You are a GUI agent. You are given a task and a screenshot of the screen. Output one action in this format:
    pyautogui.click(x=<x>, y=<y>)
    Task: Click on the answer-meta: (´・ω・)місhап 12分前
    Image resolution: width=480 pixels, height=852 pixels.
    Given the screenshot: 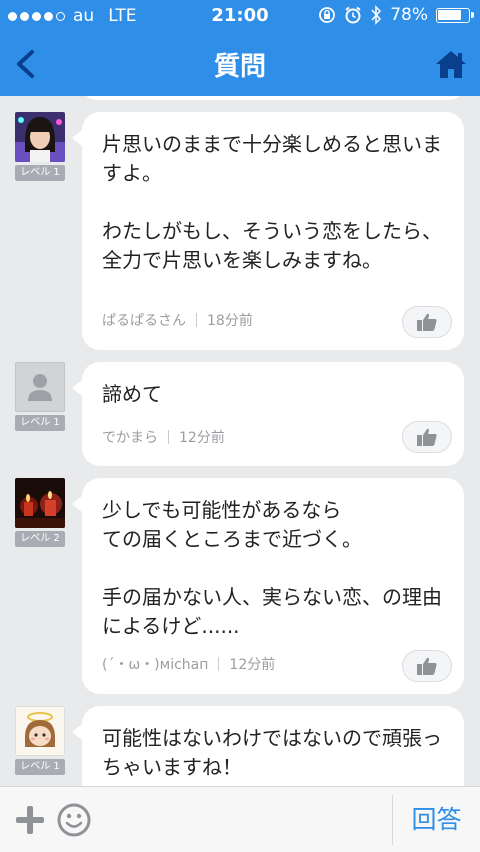 What is the action you would take?
    pyautogui.click(x=188, y=664)
    